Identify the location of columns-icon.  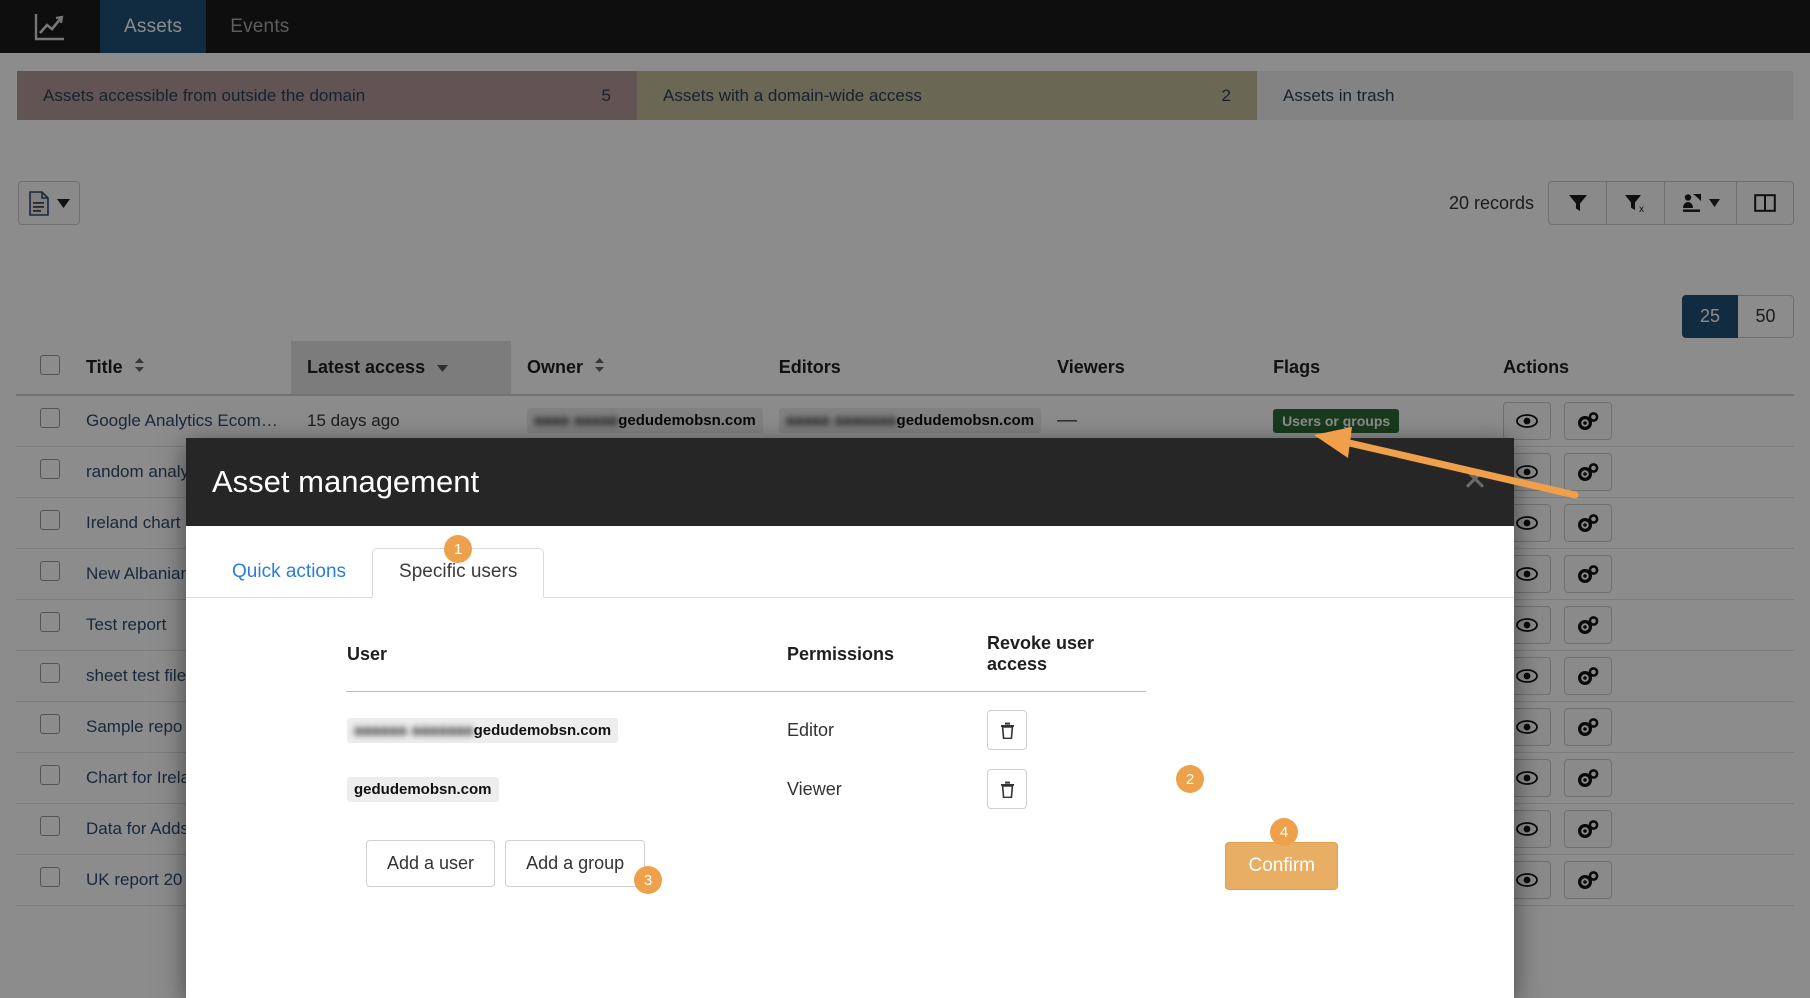
(1765, 203).